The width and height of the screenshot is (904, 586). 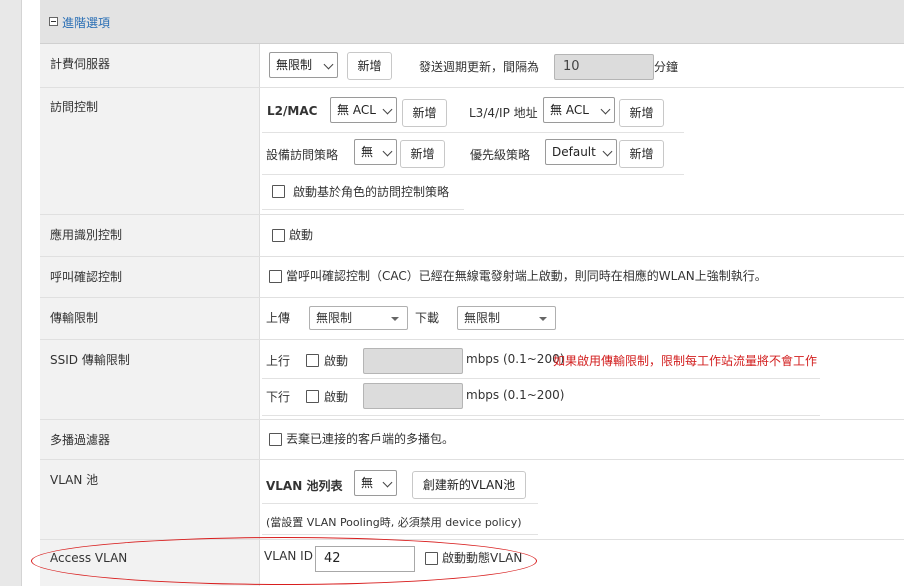 What do you see at coordinates (685, 361) in the screenshot?
I see `rate-limit-warning: 如果啟用傳輸限制，限制每工作站流量將不會工作` at bounding box center [685, 361].